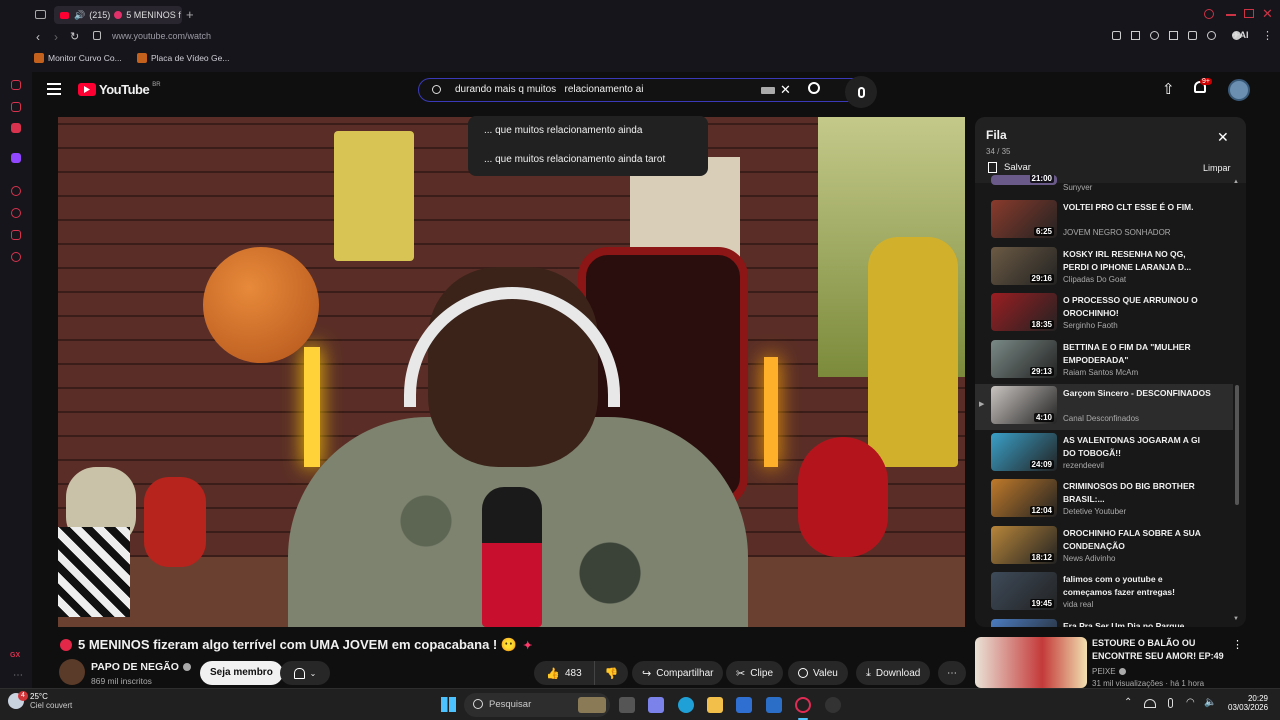 The height and width of the screenshot is (720, 1280). Describe the element at coordinates (1138, 393) in the screenshot. I see `queue-item-title: Garçom Sincero - DESCONFINADOS` at that location.